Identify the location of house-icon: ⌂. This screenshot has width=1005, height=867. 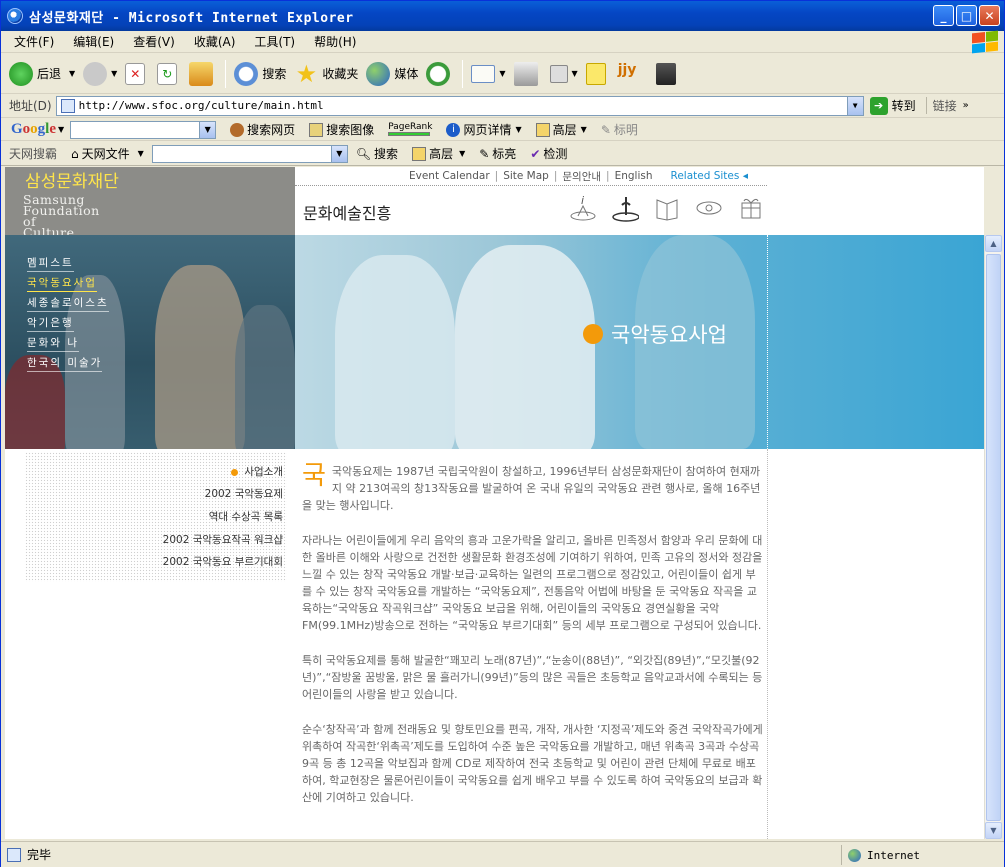
(75, 153).